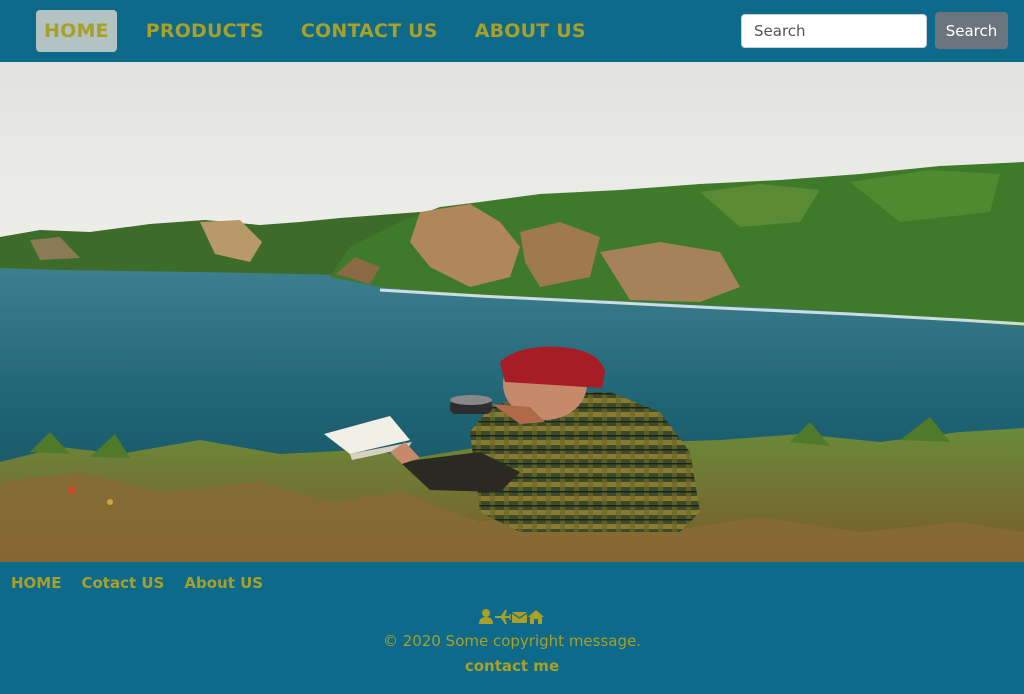 The width and height of the screenshot is (1024, 694). What do you see at coordinates (36, 583) in the screenshot?
I see `footer-link-home: HOME` at bounding box center [36, 583].